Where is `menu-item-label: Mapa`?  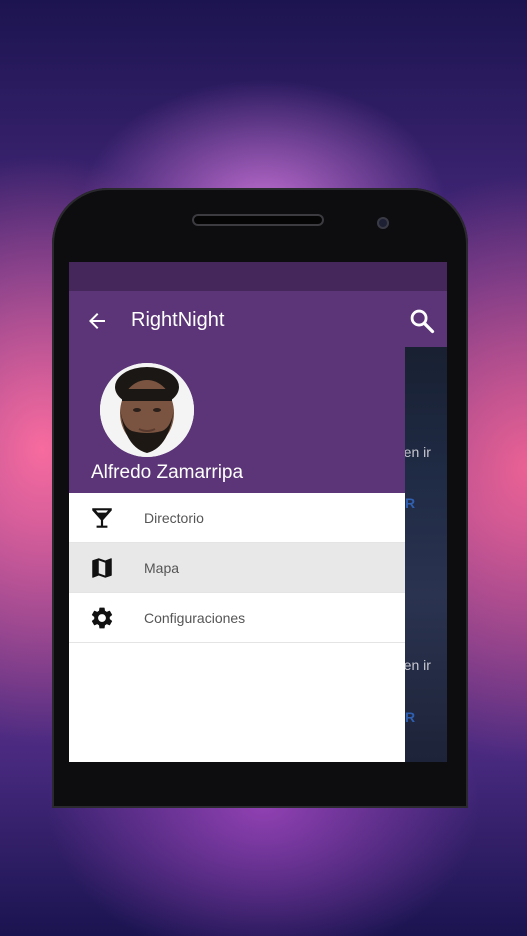 menu-item-label: Mapa is located at coordinates (162, 568).